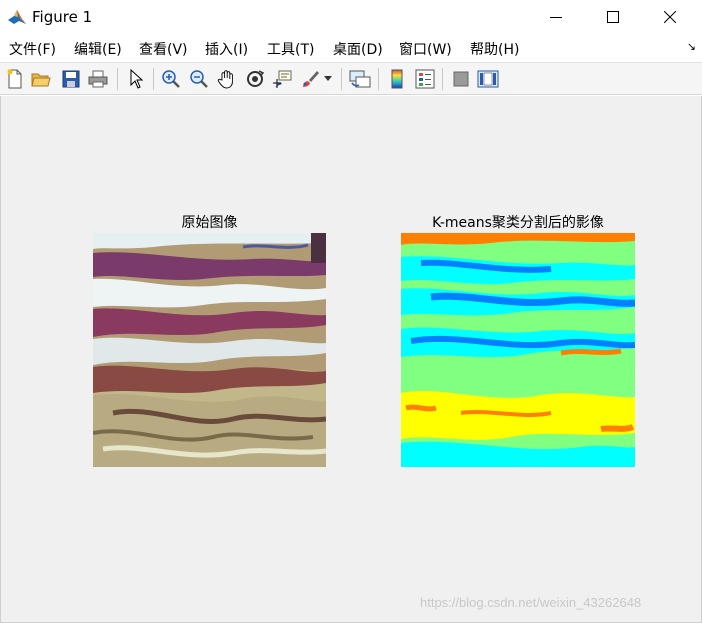 This screenshot has height=623, width=702. I want to click on rotate-3d-icon, so click(255, 79).